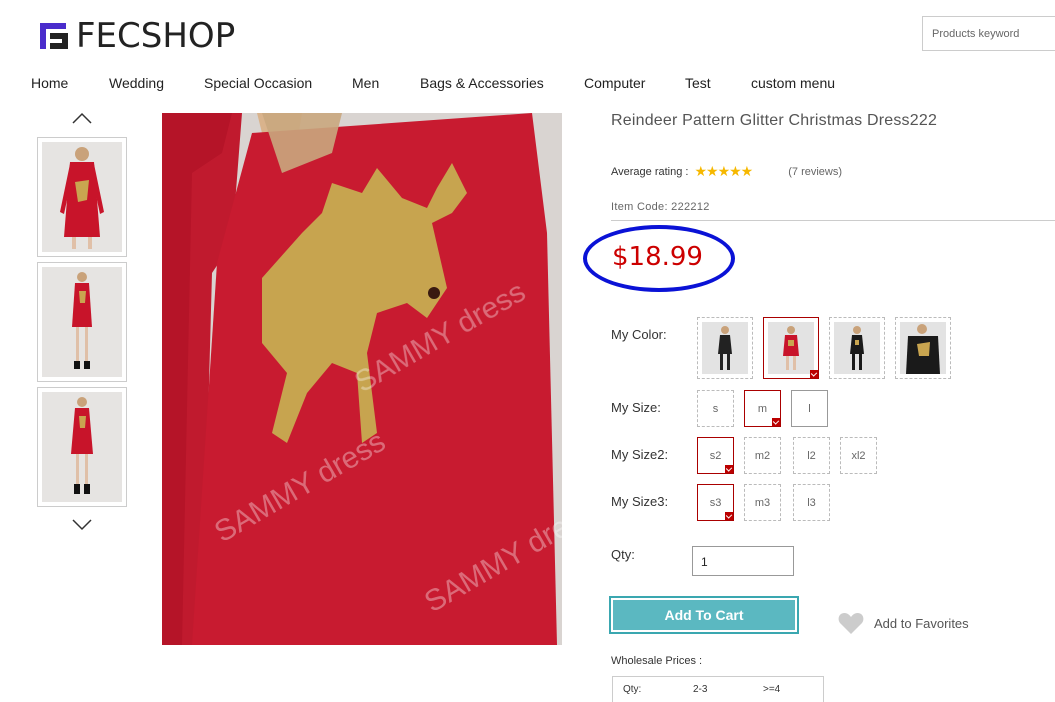 The image size is (1055, 702). I want to click on size2-option-s2: s2, so click(715, 455).